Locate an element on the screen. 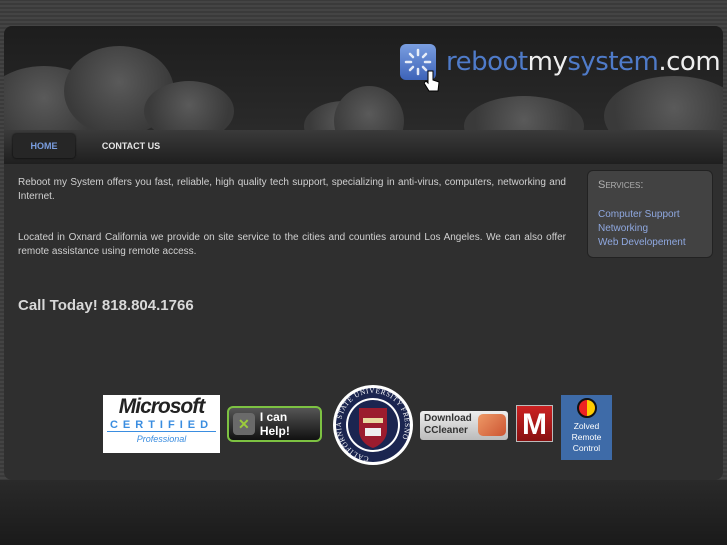 The width and height of the screenshot is (727, 545). badge-text: I can Help! is located at coordinates (274, 424).